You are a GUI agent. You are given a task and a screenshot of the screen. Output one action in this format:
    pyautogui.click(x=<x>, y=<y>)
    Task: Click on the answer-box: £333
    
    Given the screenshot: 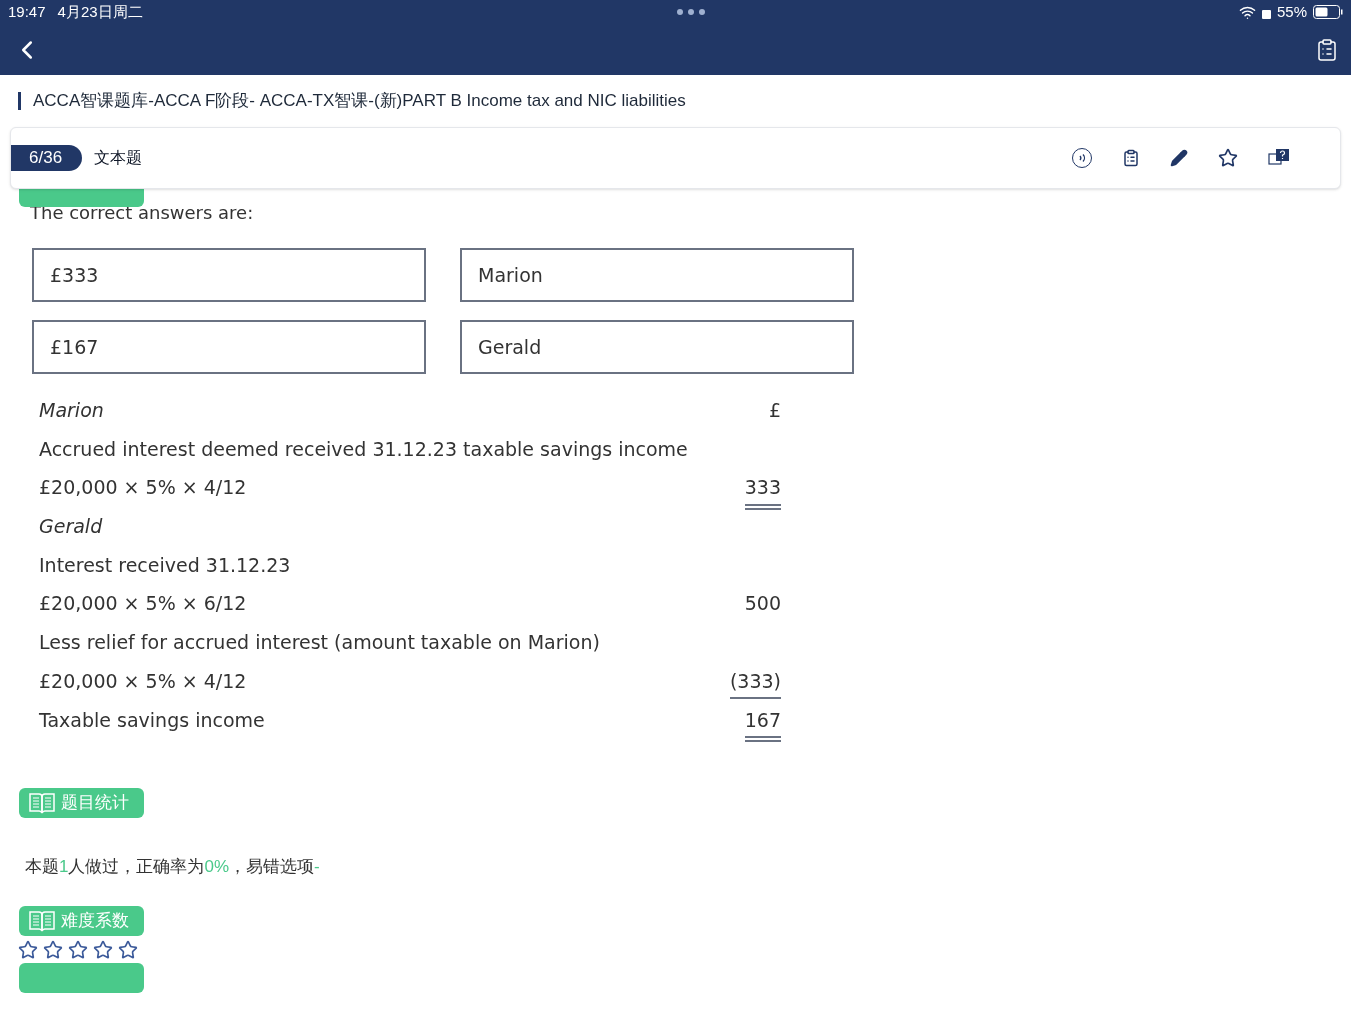 What is the action you would take?
    pyautogui.click(x=229, y=275)
    